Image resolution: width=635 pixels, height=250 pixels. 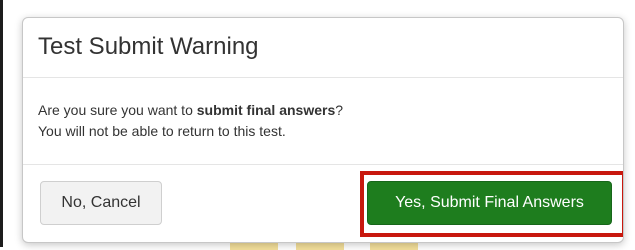 What do you see at coordinates (489, 203) in the screenshot?
I see `submit-final-answers-button: Yes, Submit Final Answers` at bounding box center [489, 203].